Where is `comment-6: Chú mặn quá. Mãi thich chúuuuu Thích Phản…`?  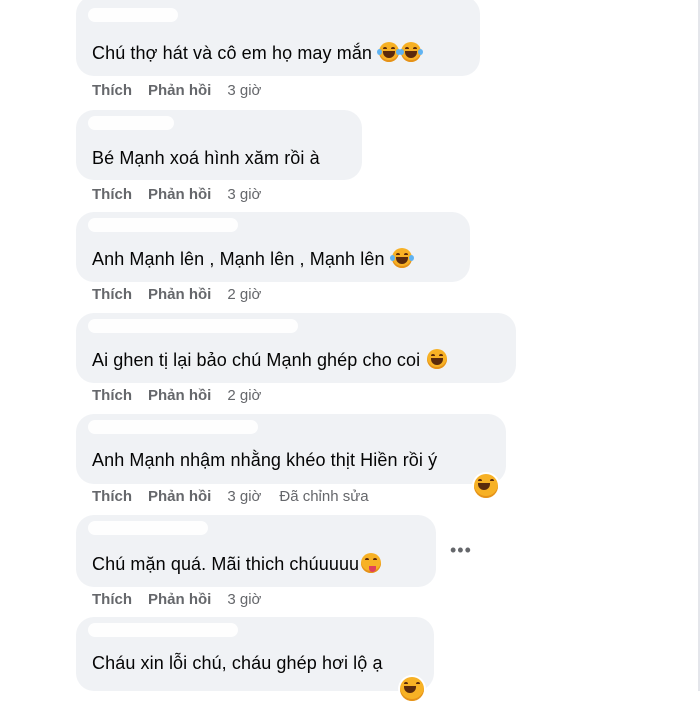
comment-6: Chú mặn quá. Mãi thich chúuuuu Thích Phản… is located at coordinates (256, 561).